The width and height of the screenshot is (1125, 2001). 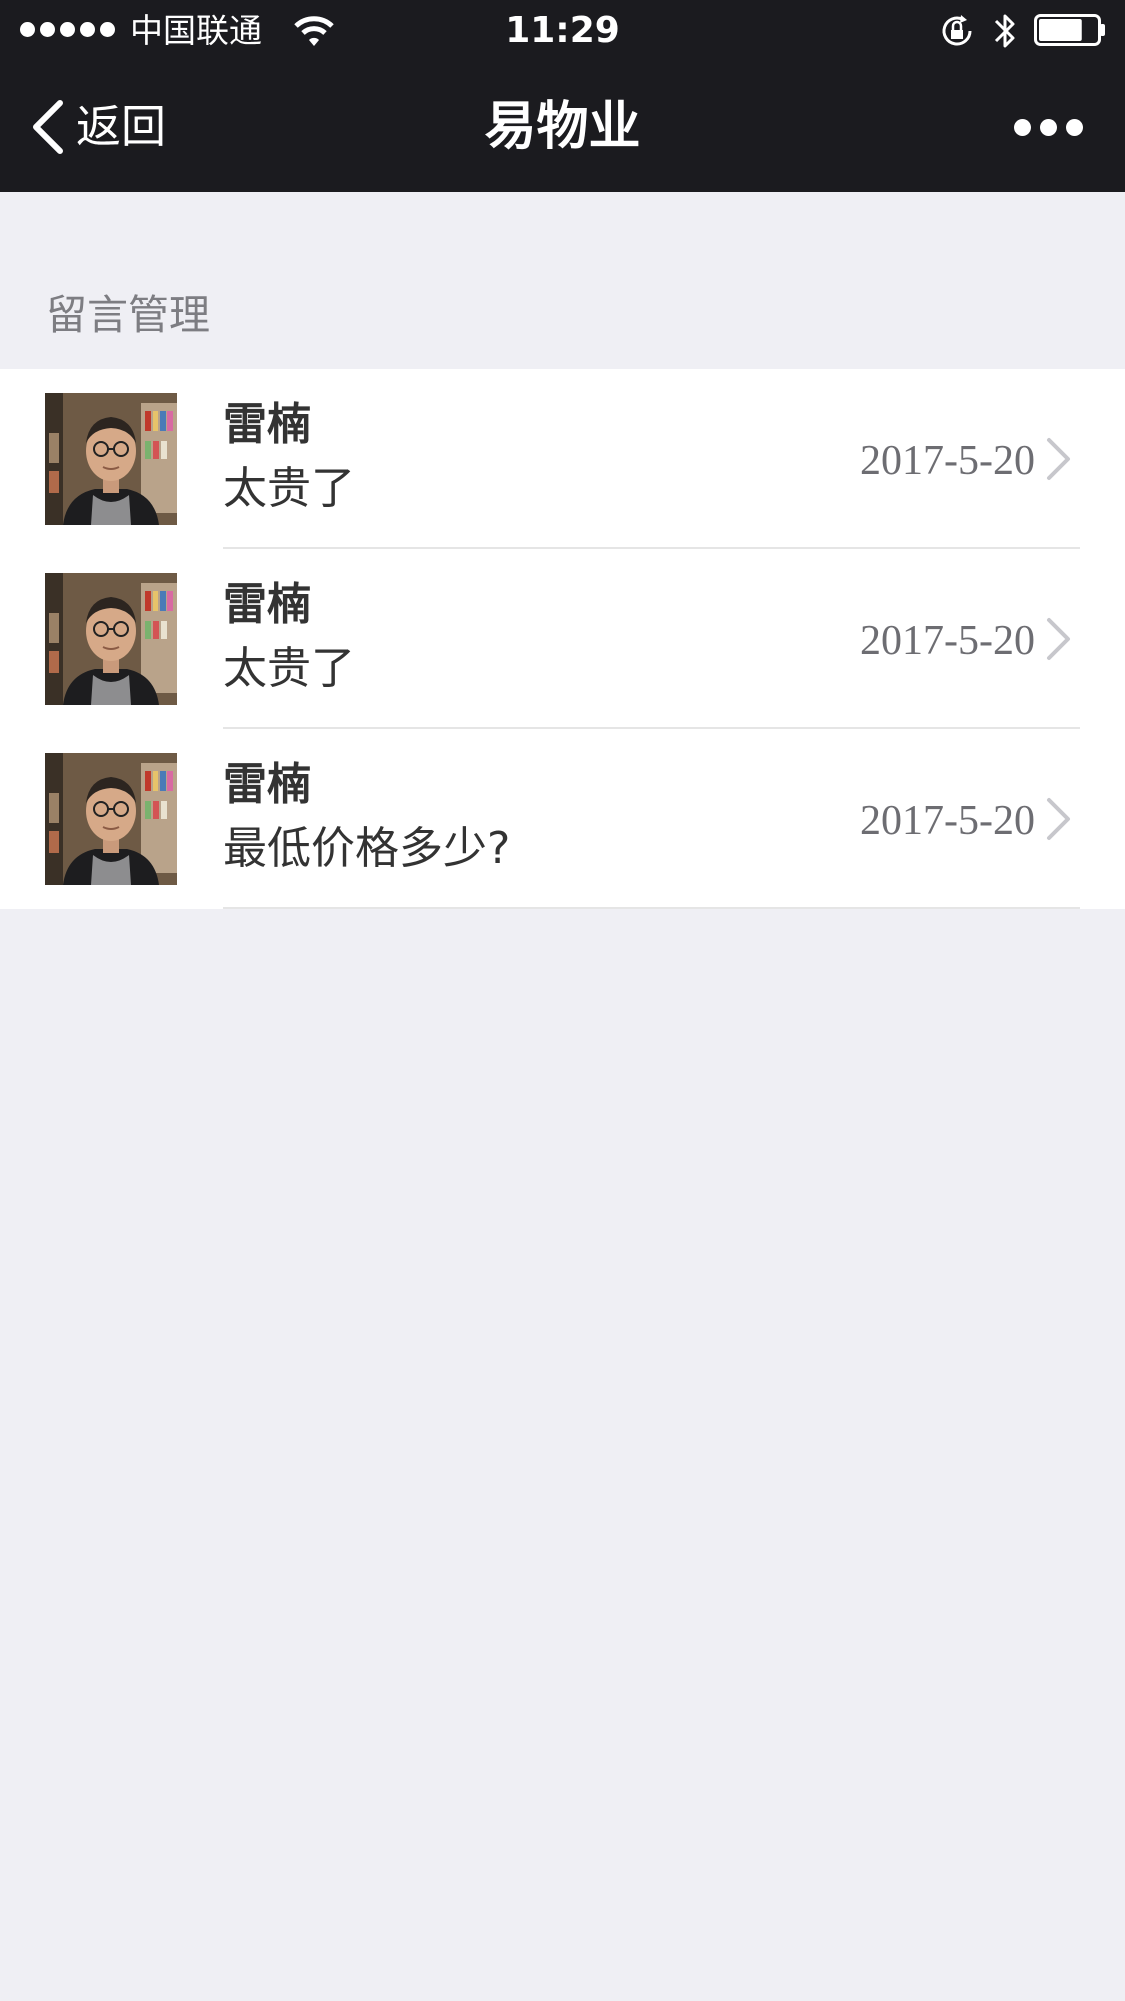 What do you see at coordinates (367, 848) in the screenshot?
I see `message-text: 最低价格多少?` at bounding box center [367, 848].